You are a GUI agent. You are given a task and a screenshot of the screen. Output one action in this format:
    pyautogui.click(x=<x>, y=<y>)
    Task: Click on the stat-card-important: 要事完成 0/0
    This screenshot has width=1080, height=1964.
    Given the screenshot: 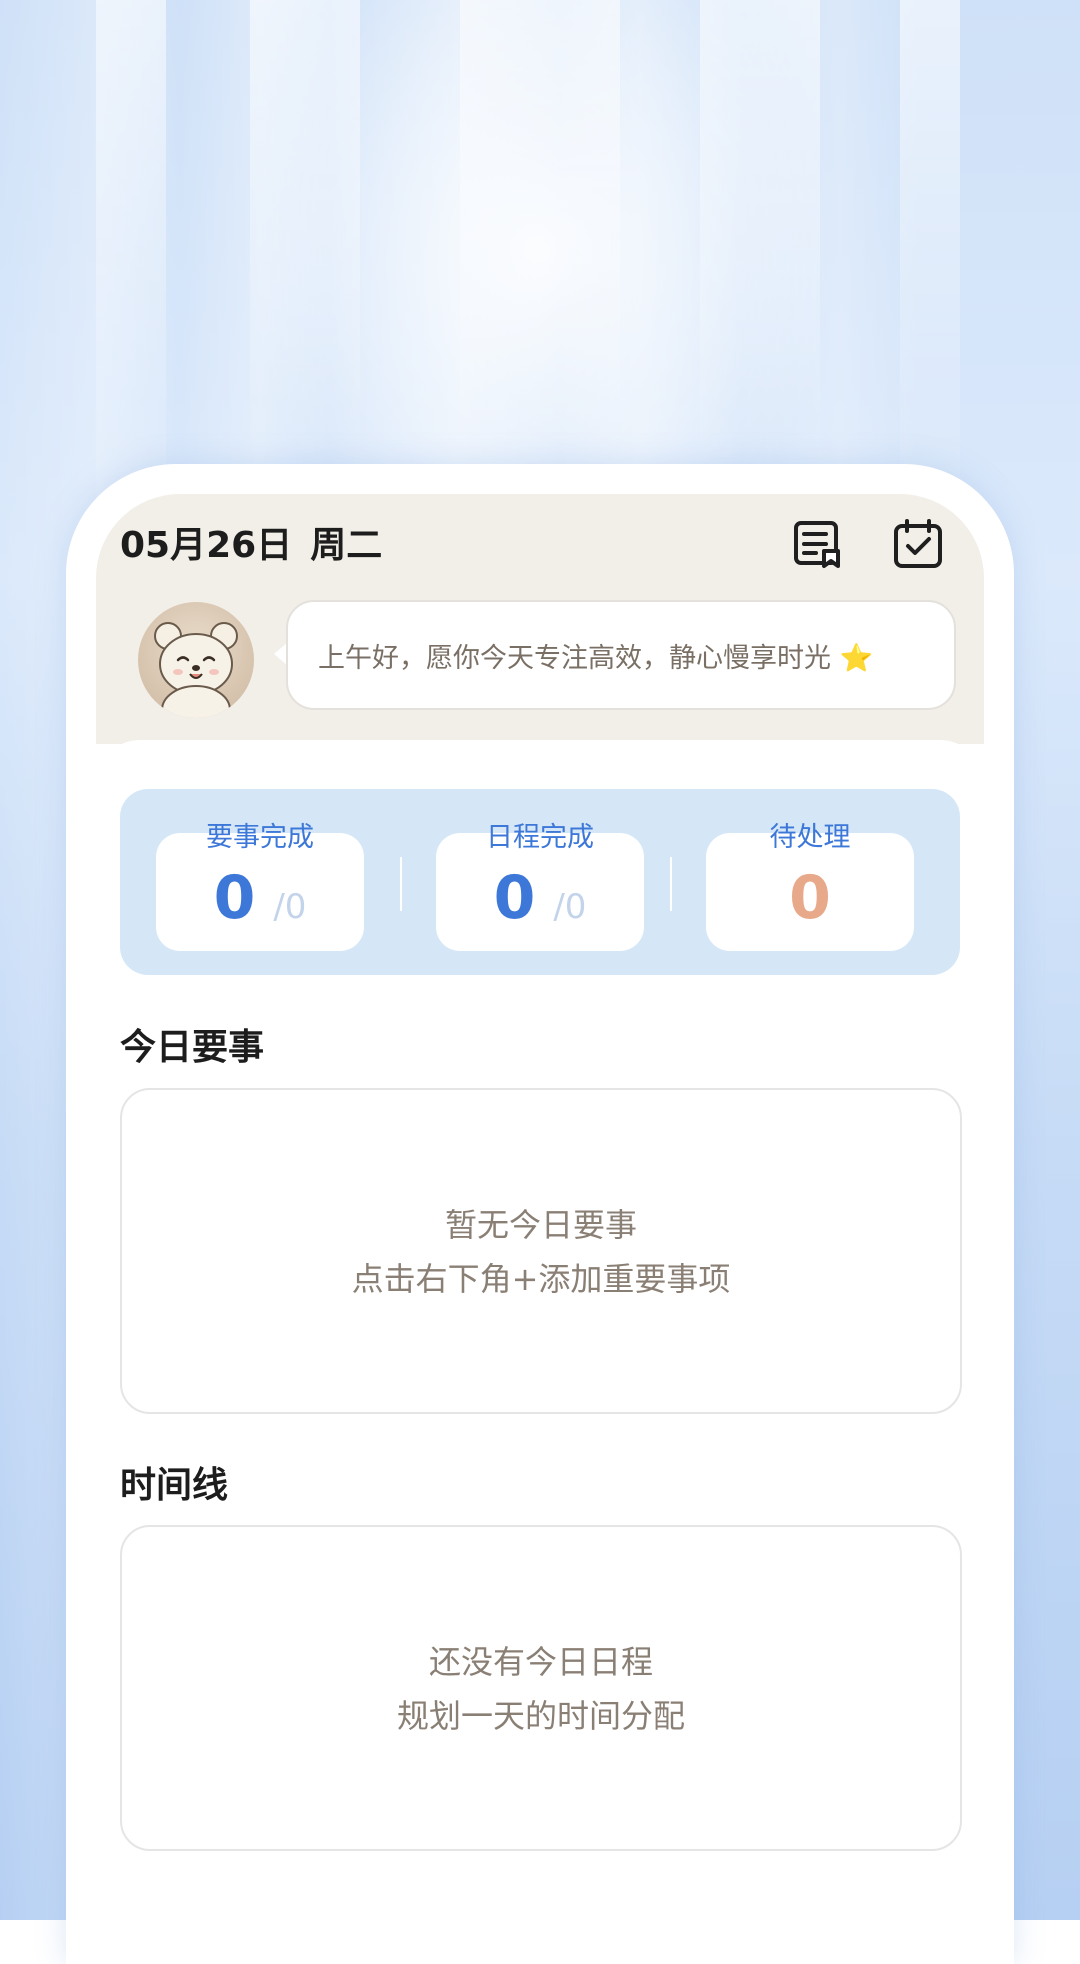 What is the action you would take?
    pyautogui.click(x=260, y=886)
    